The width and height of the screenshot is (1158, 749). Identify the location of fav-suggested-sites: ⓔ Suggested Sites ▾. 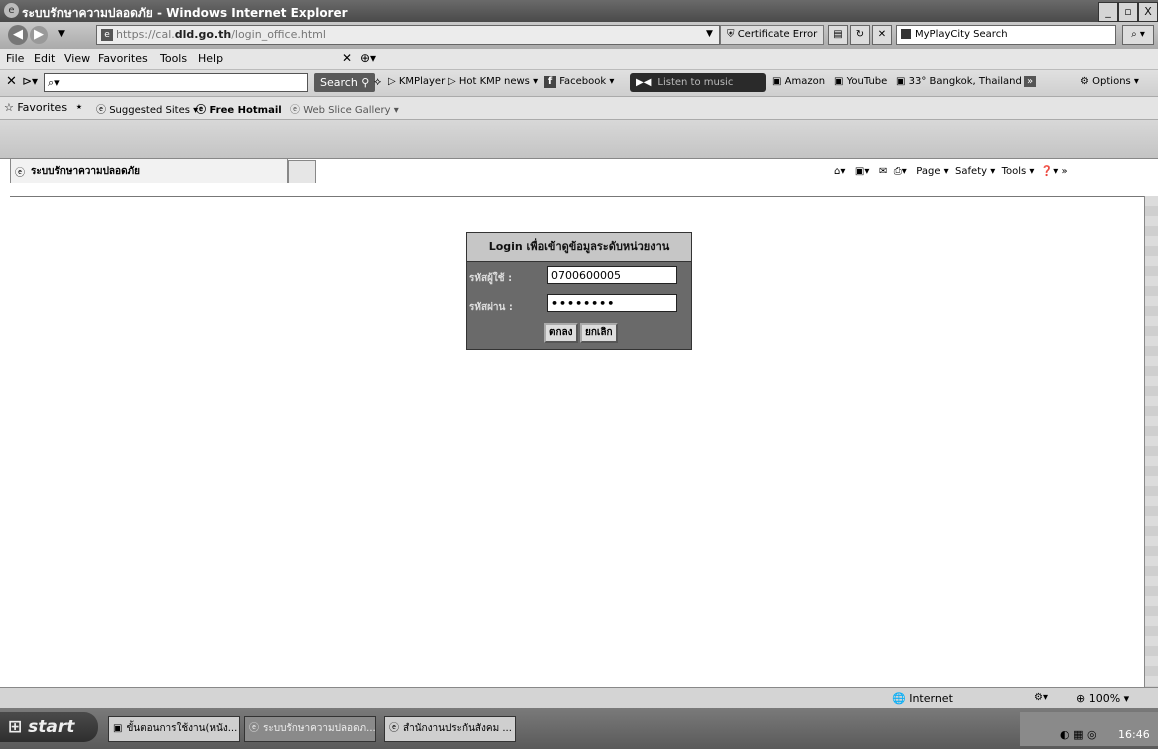
(147, 108).